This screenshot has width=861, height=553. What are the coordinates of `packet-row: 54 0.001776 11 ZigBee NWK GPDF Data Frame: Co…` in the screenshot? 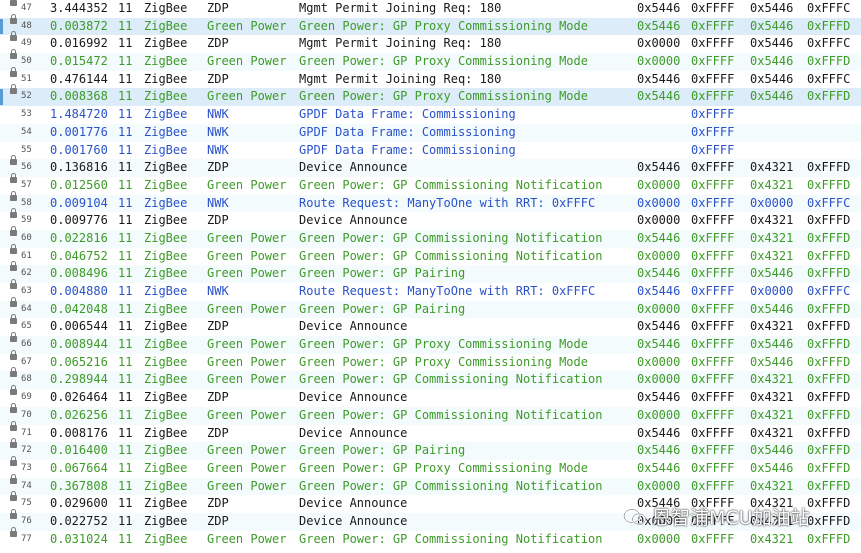 It's located at (430, 132).